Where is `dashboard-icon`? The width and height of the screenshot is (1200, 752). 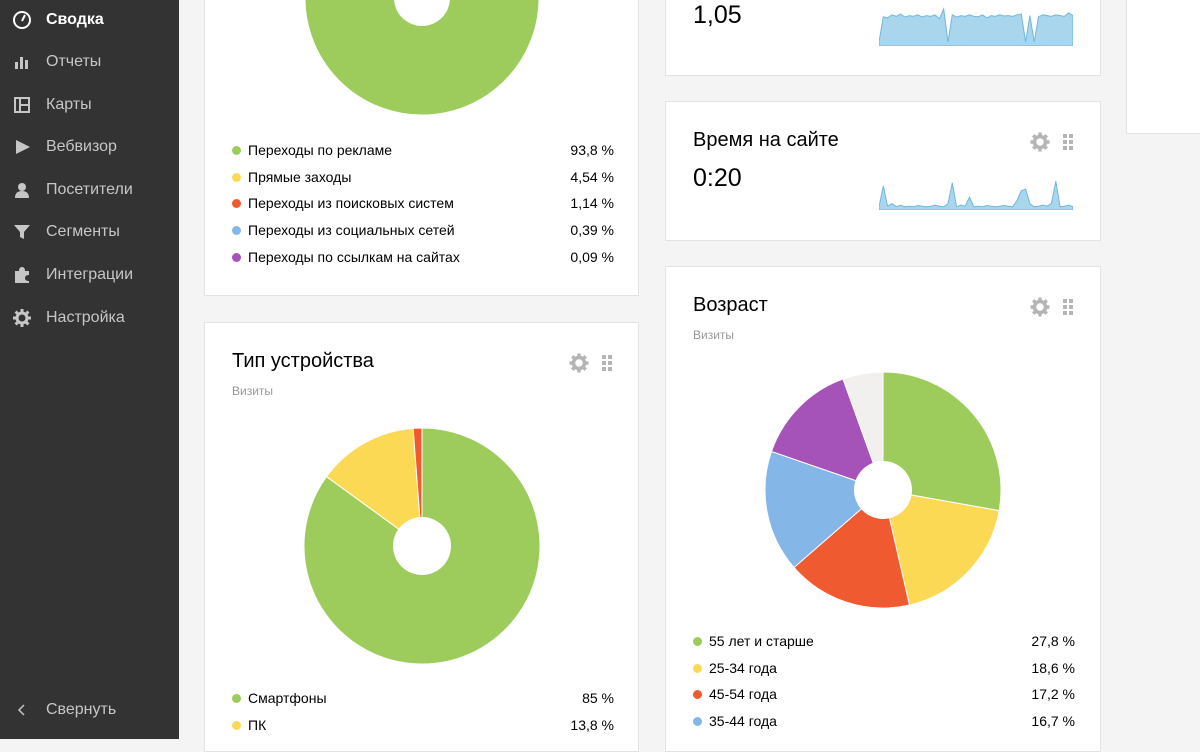
dashboard-icon is located at coordinates (22, 20).